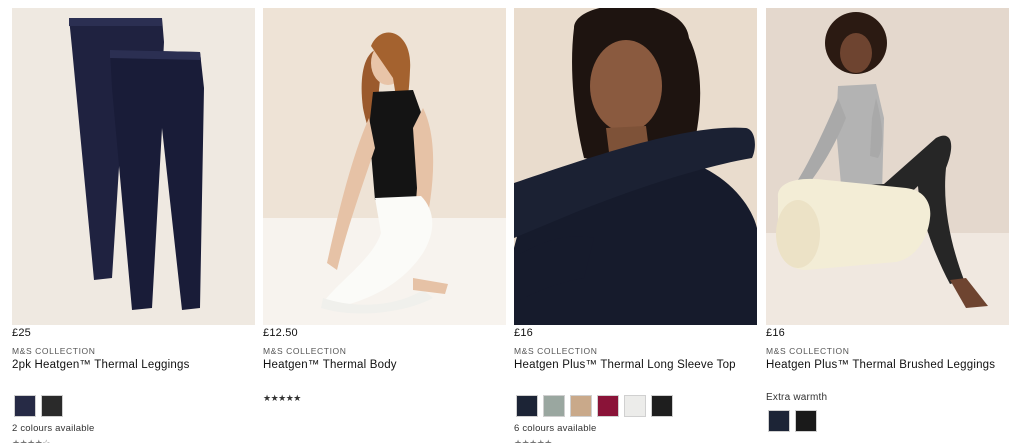 This screenshot has height=443, width=1018. I want to click on colours-available: 2 colours available, so click(53, 428).